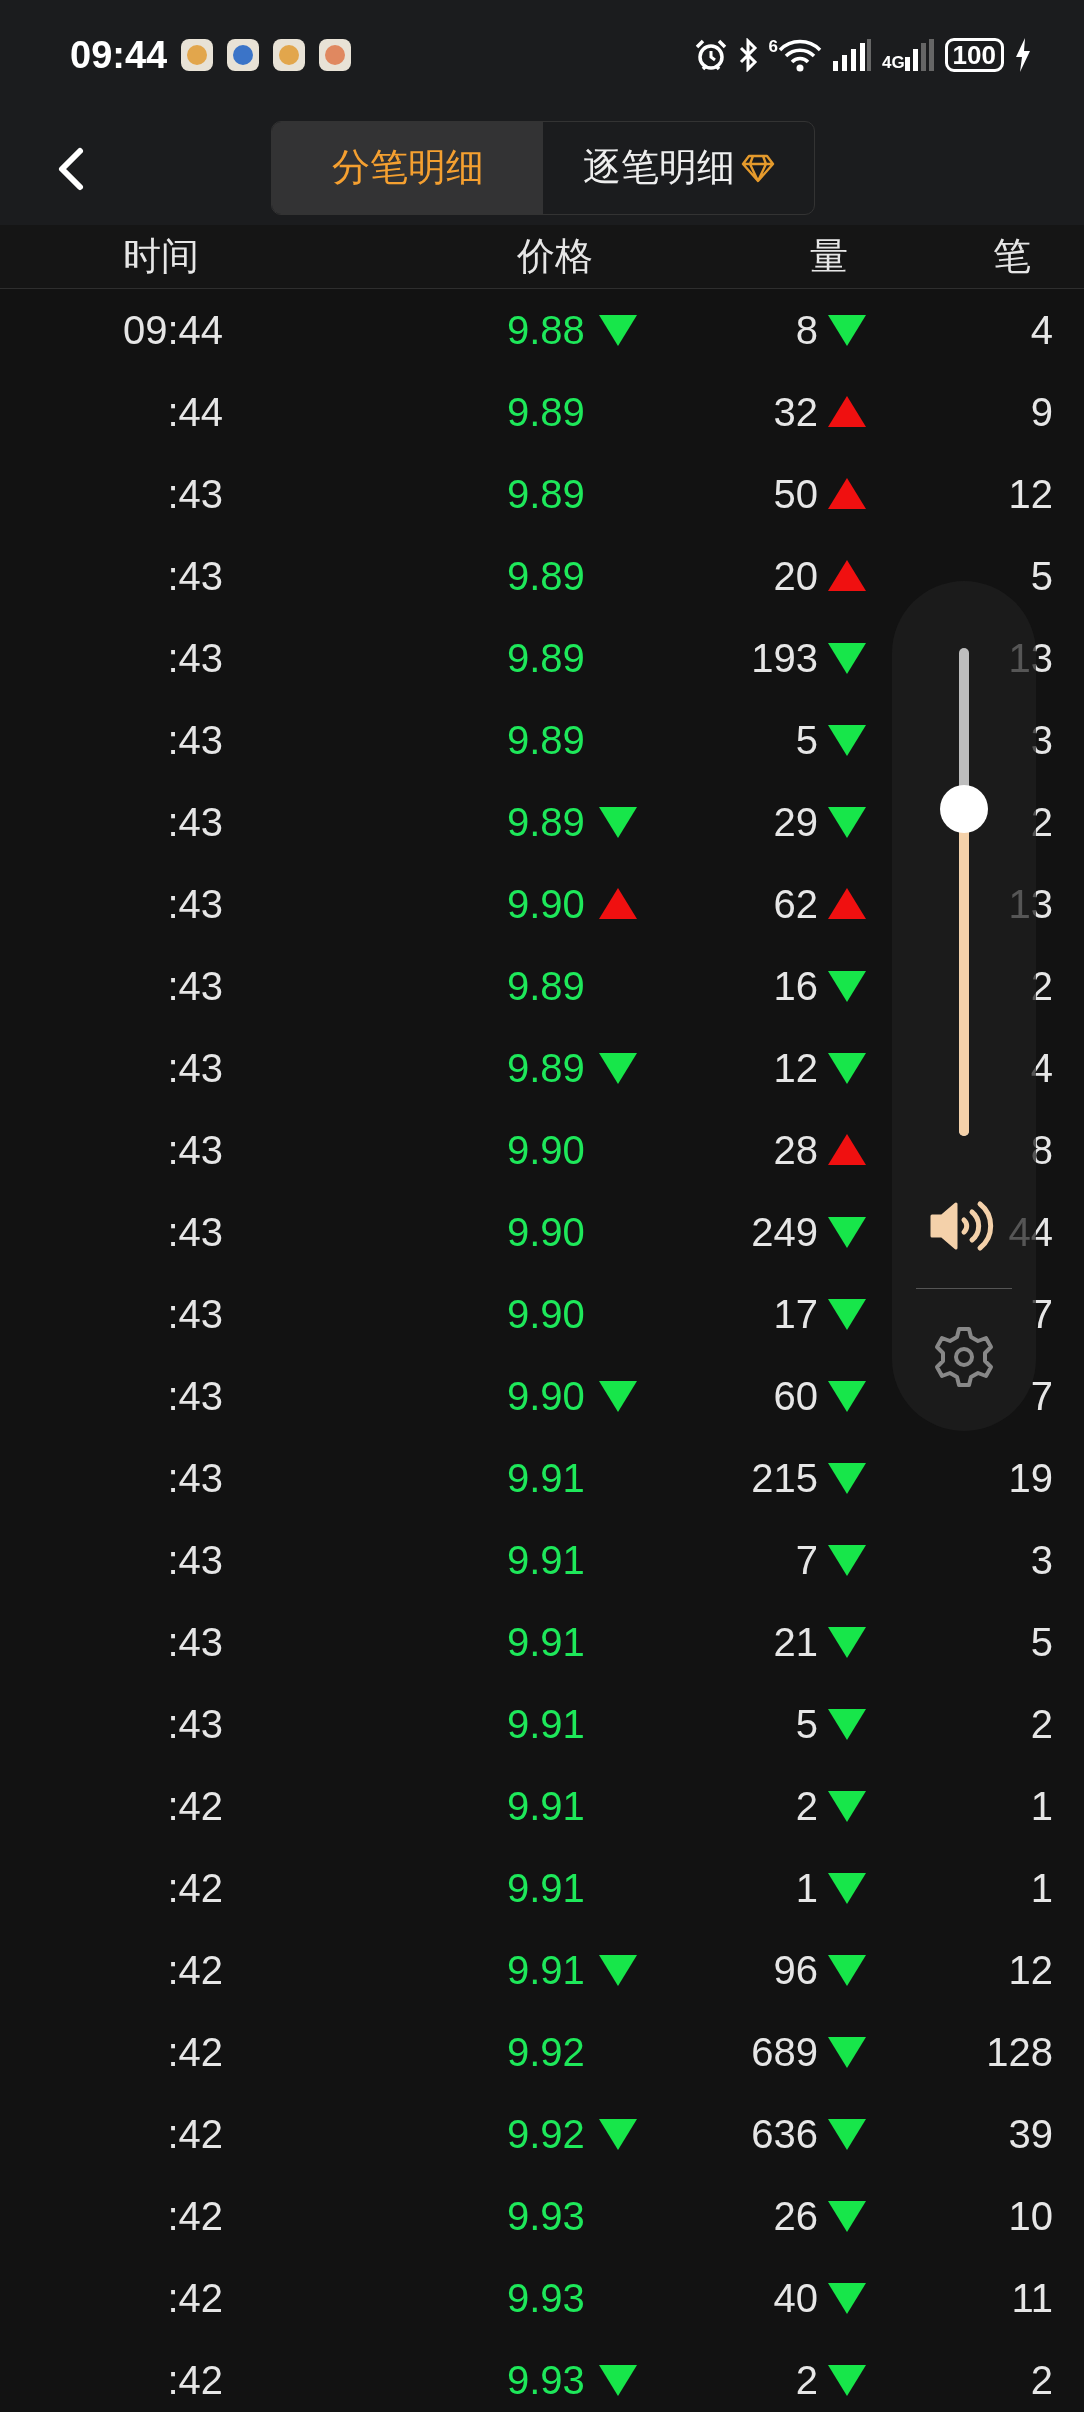 This screenshot has height=2412, width=1084. Describe the element at coordinates (806, 330) in the screenshot. I see `volume-cell-text: 8` at that location.